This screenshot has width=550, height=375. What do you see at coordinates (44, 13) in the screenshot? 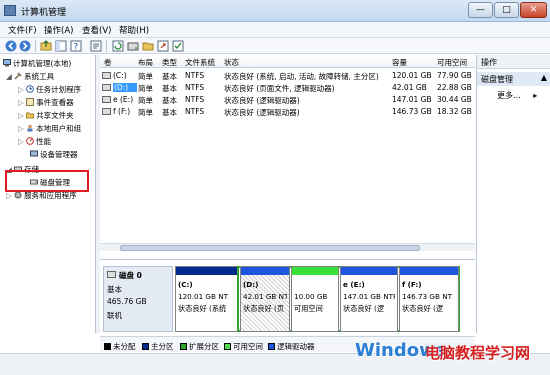
I see `window-title: 计算机管理` at bounding box center [44, 13].